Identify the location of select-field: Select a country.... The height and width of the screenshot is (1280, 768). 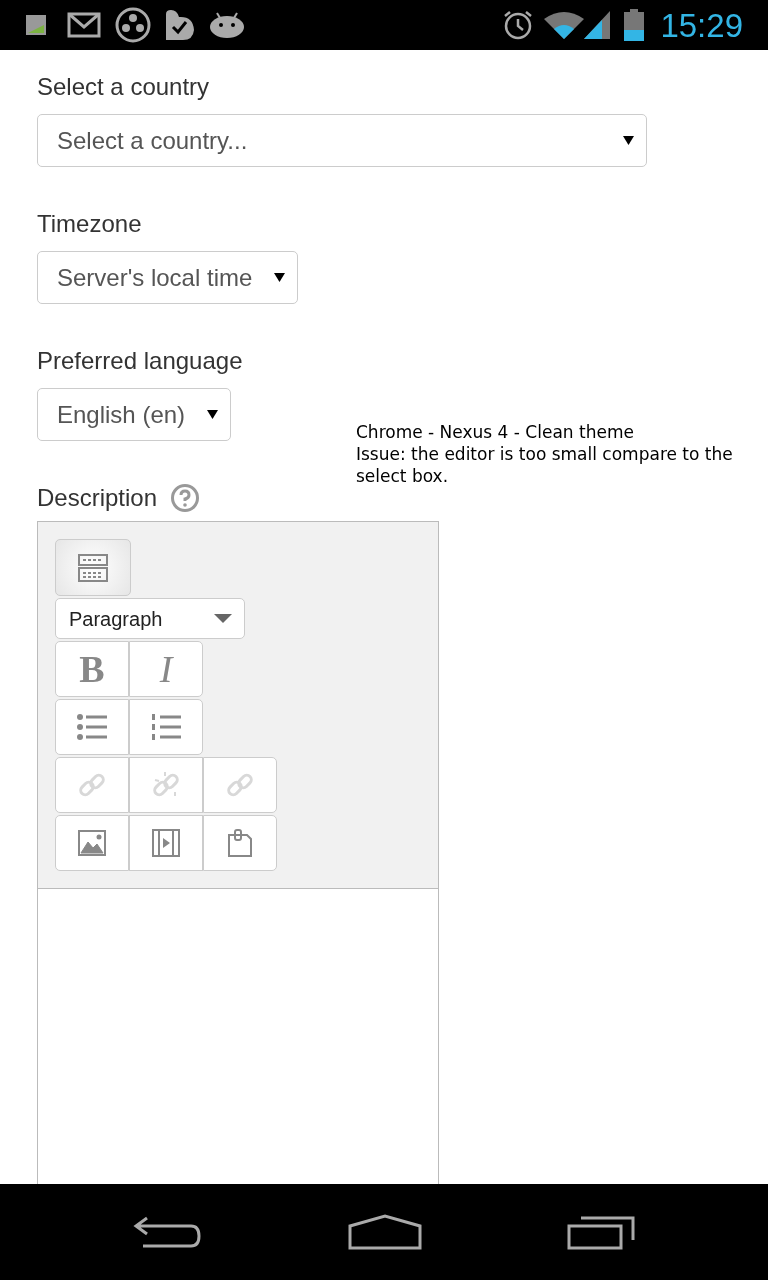
(342, 140).